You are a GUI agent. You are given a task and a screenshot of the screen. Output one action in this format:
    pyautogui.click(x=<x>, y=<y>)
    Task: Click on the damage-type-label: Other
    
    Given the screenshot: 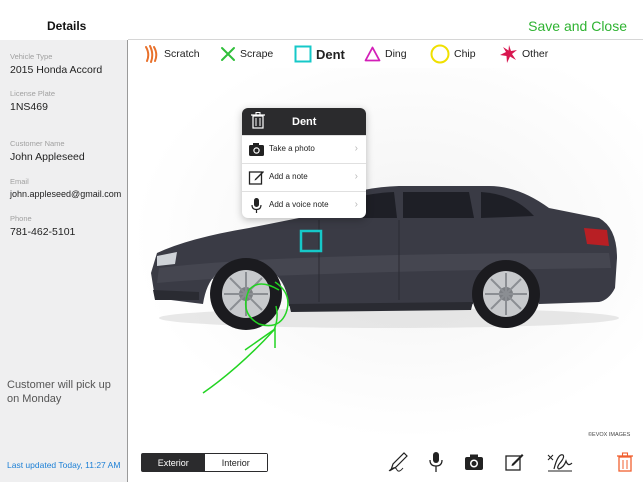 What is the action you would take?
    pyautogui.click(x=535, y=54)
    